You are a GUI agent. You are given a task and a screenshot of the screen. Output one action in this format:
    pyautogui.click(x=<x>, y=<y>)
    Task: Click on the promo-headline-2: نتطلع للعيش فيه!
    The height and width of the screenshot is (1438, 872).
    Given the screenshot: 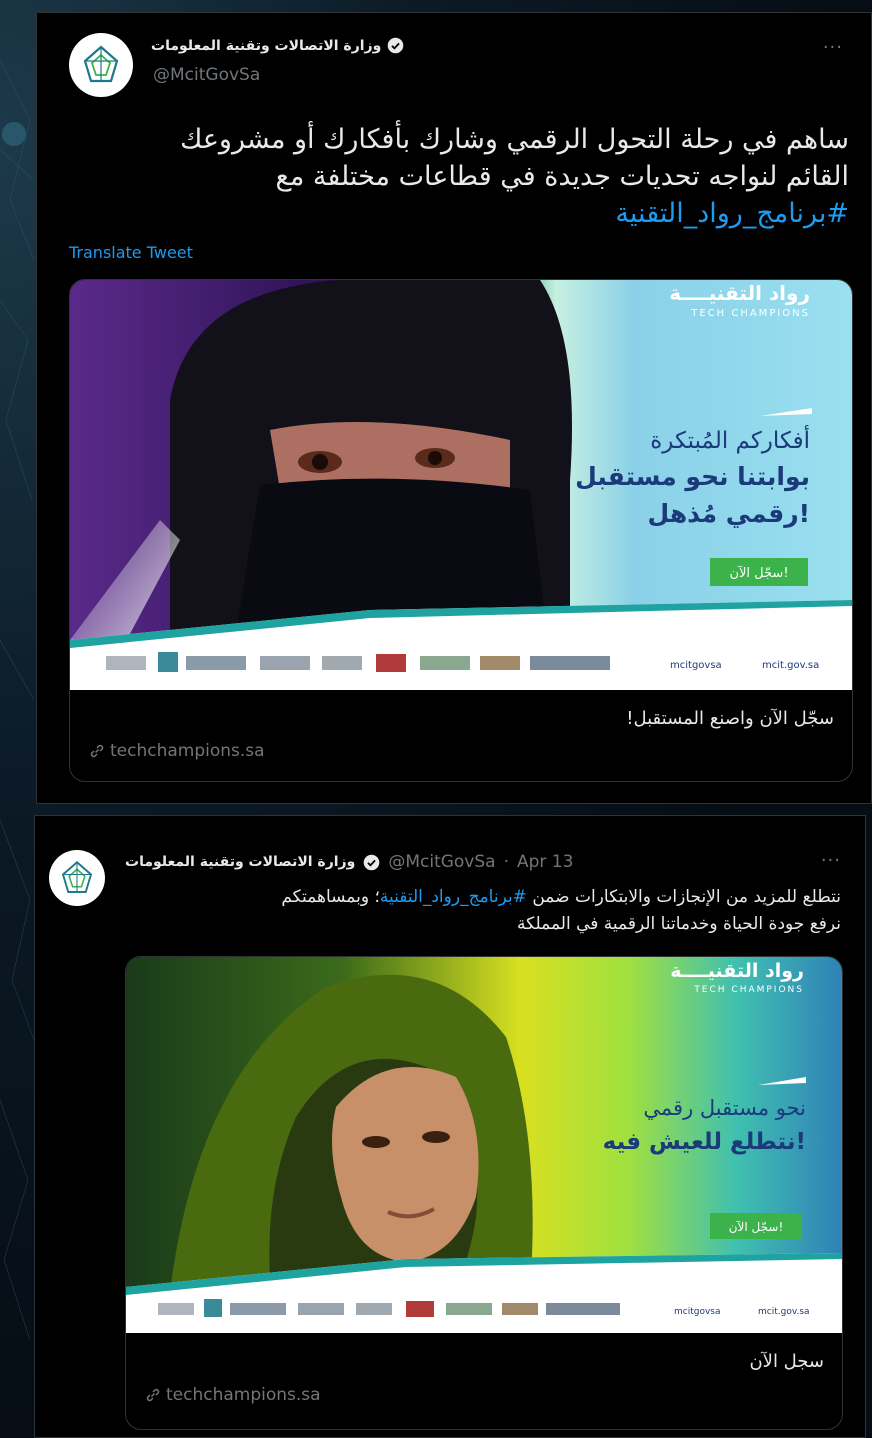 What is the action you would take?
    pyautogui.click(x=704, y=1142)
    